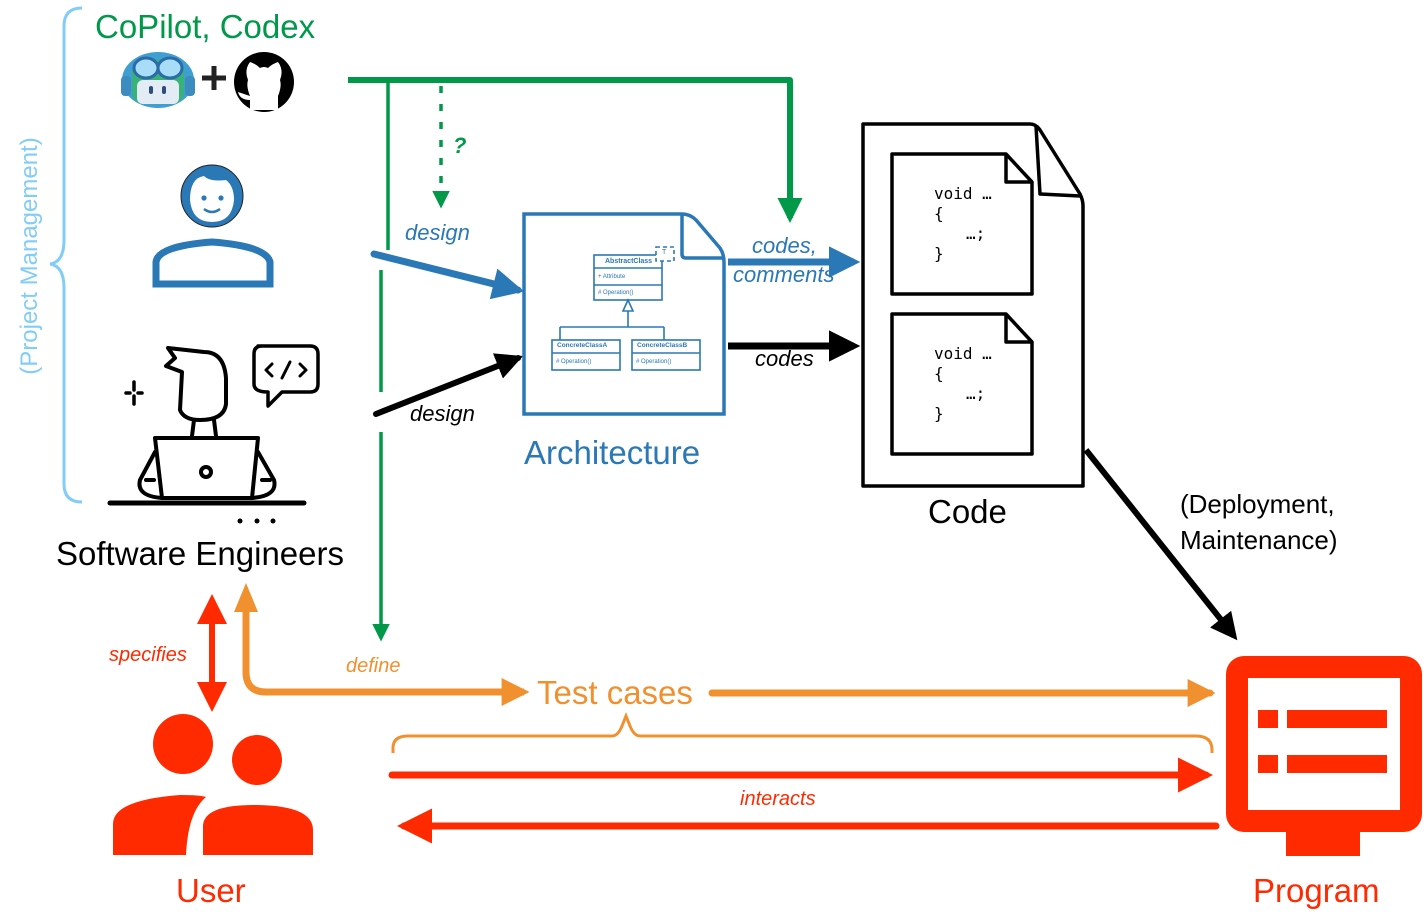 The height and width of the screenshot is (920, 1425). What do you see at coordinates (784, 358) in the screenshot?
I see `codes-label: codes` at bounding box center [784, 358].